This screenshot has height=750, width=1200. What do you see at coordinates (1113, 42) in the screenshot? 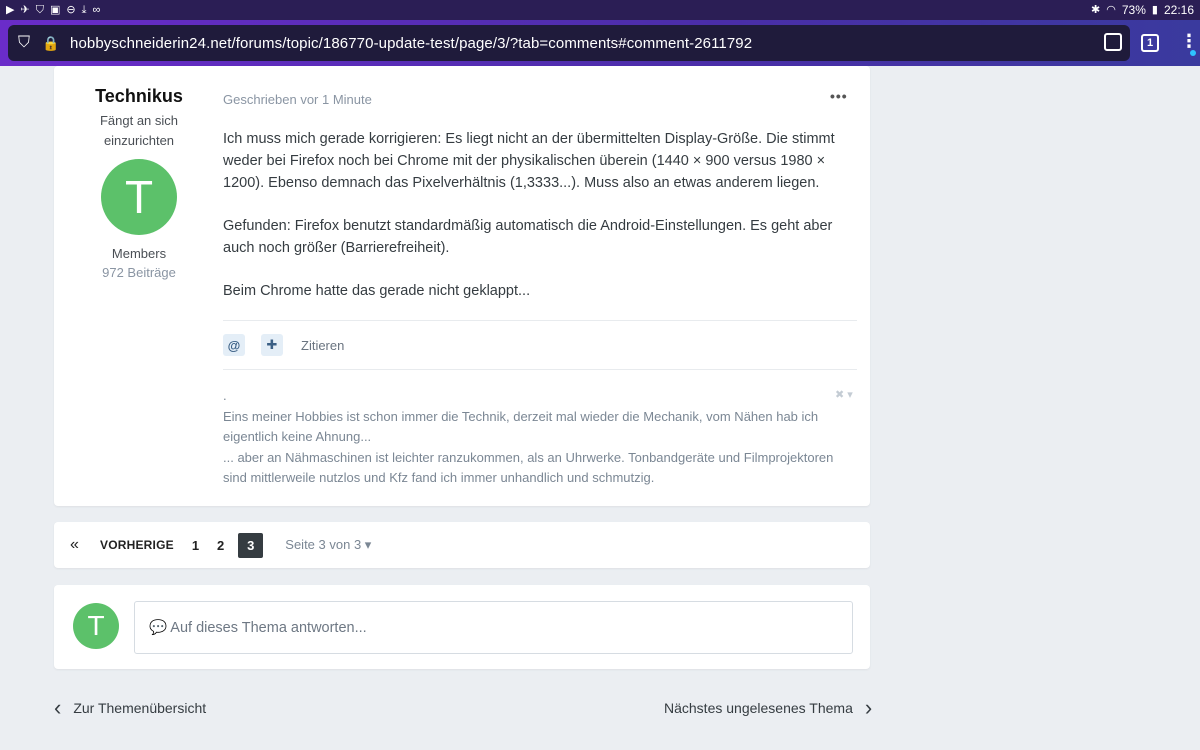
I see `reader-mode-icon` at bounding box center [1113, 42].